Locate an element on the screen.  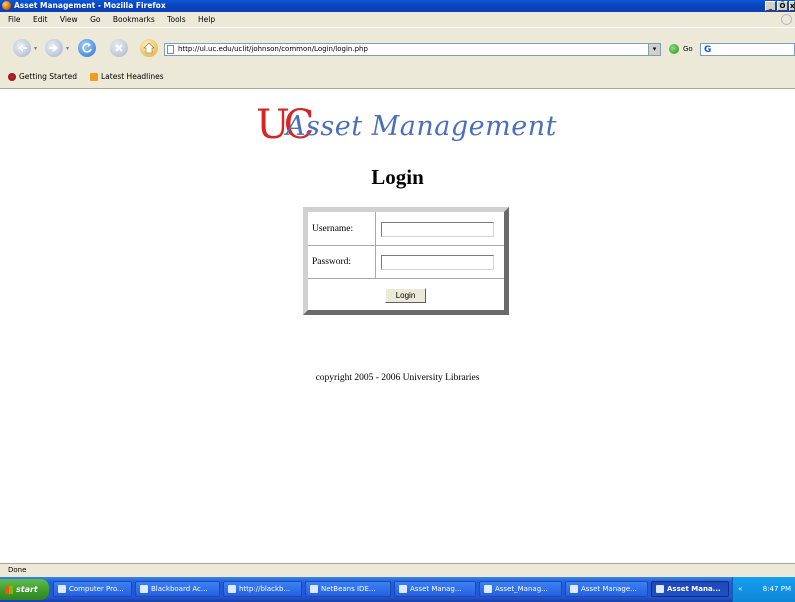
bookmark-getting-started: Getting Started is located at coordinates (42, 77).